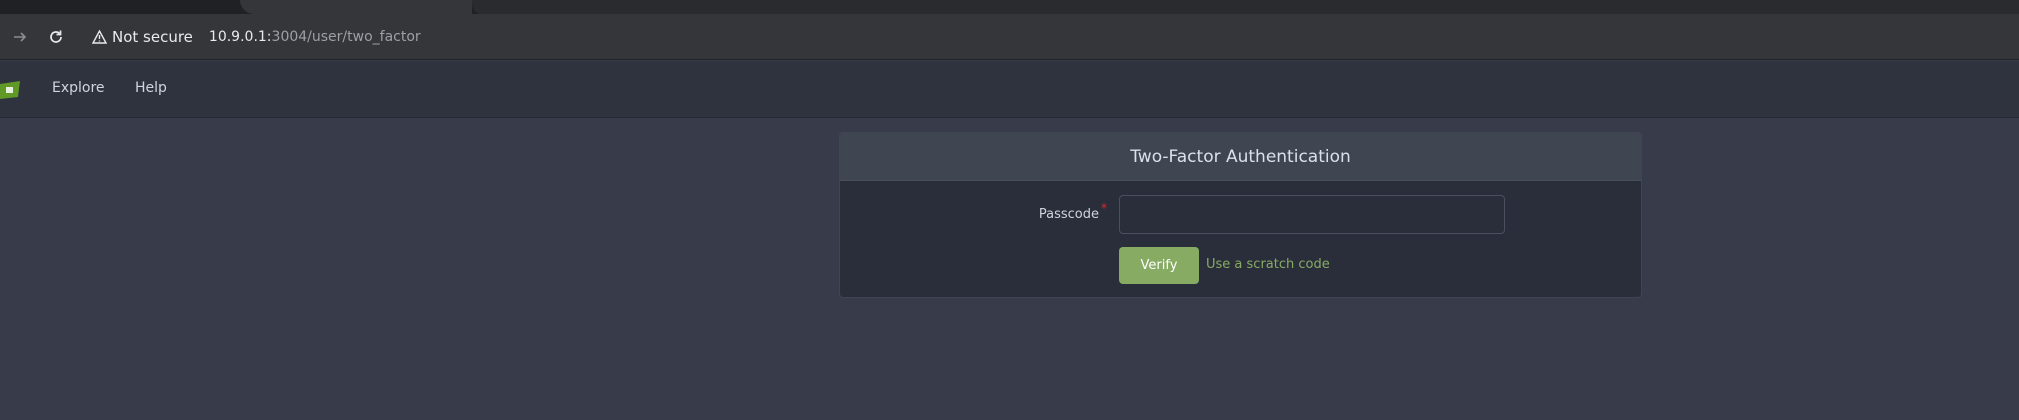 This screenshot has height=420, width=2019. I want to click on required-mark: *, so click(1104, 208).